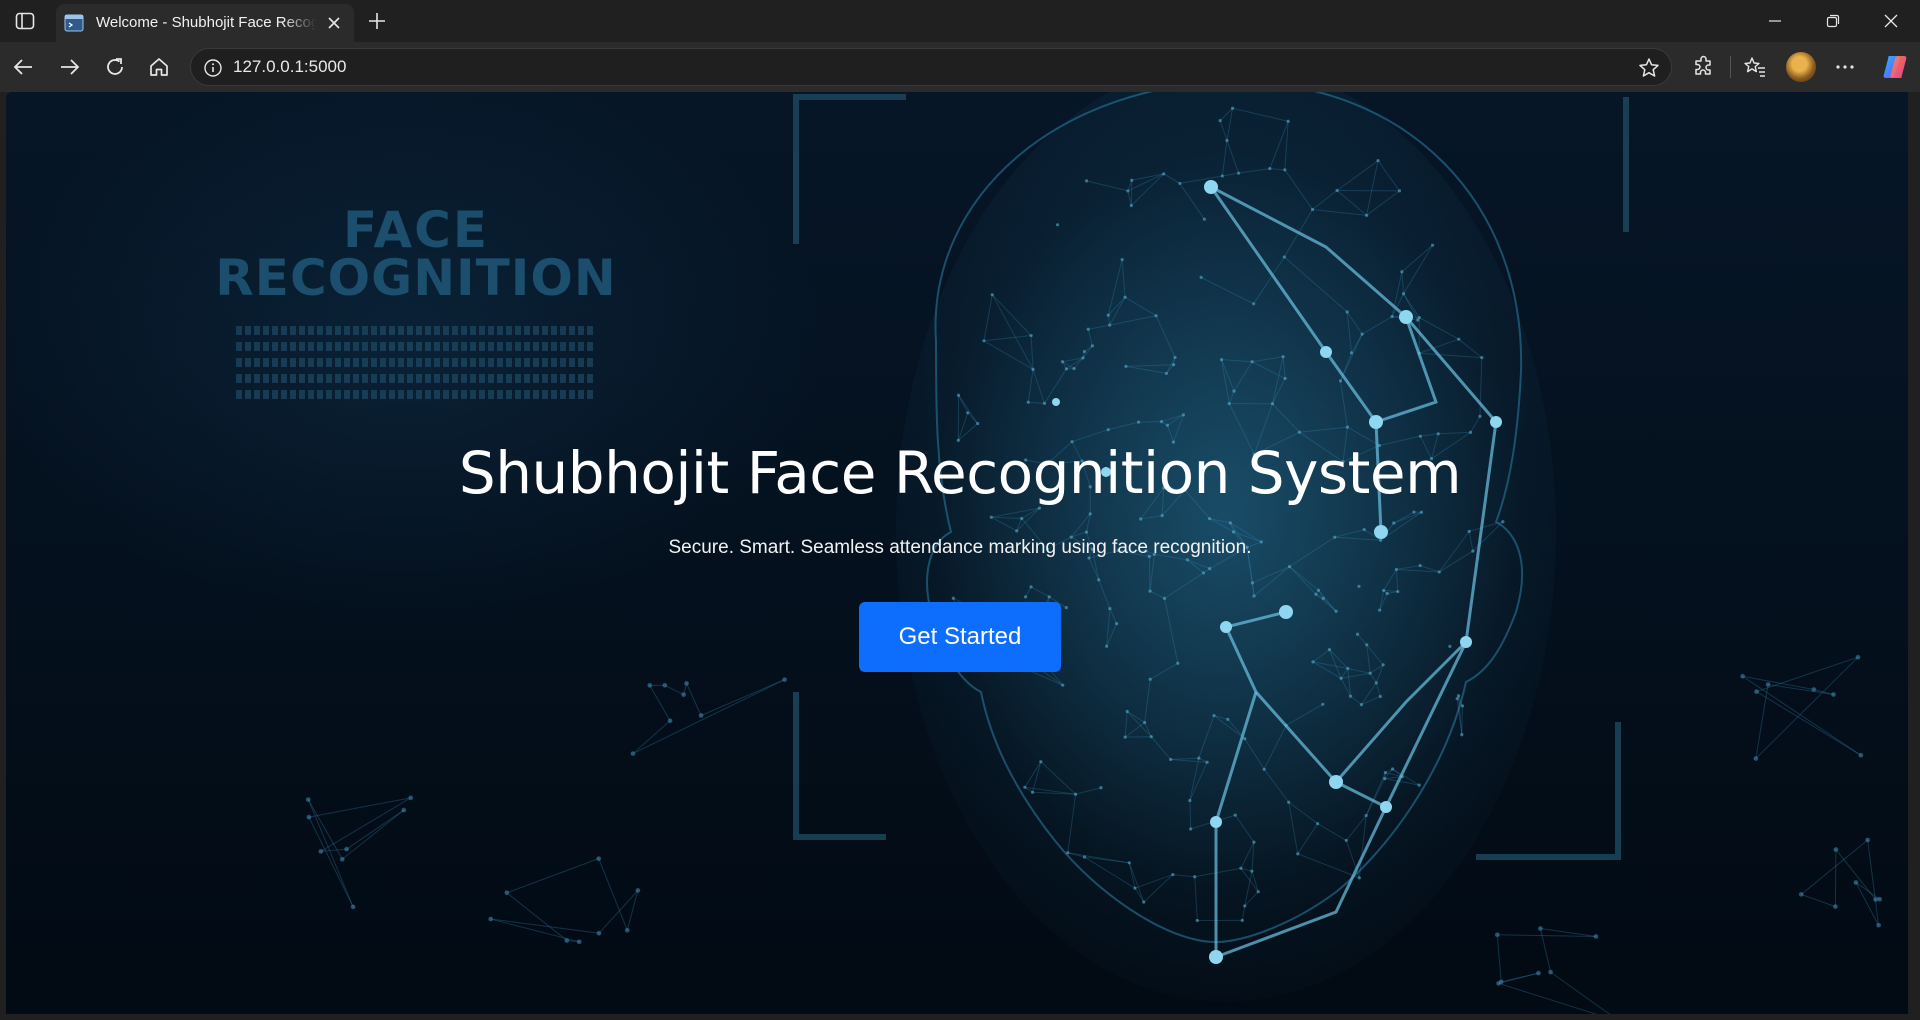 This screenshot has width=1920, height=1020. What do you see at coordinates (1730, 67) in the screenshot?
I see `toolbar-divider` at bounding box center [1730, 67].